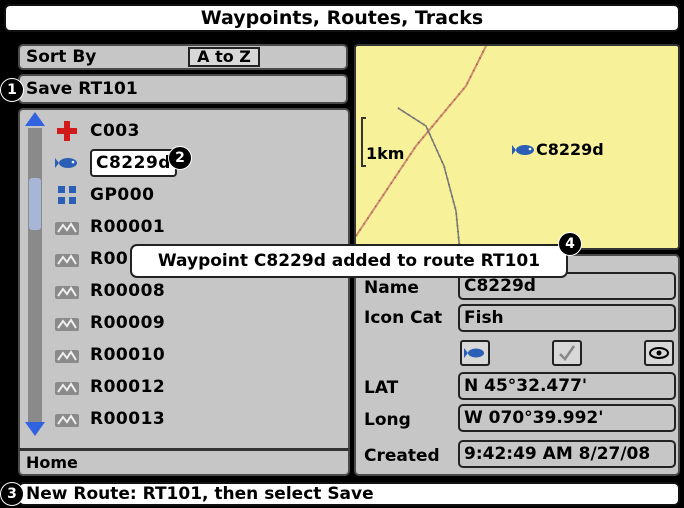 The image size is (684, 508). I want to click on list-item: R00, so click(91, 259).